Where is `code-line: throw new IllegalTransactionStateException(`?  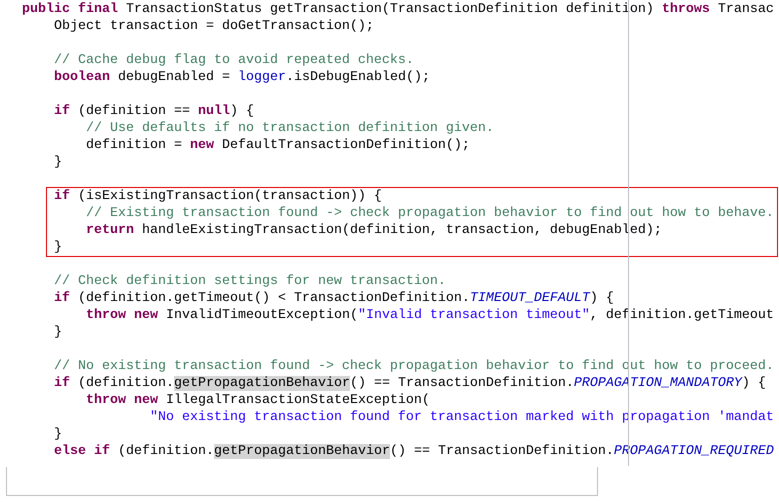
code-line: throw new IllegalTransactionStateException( is located at coordinates (258, 400).